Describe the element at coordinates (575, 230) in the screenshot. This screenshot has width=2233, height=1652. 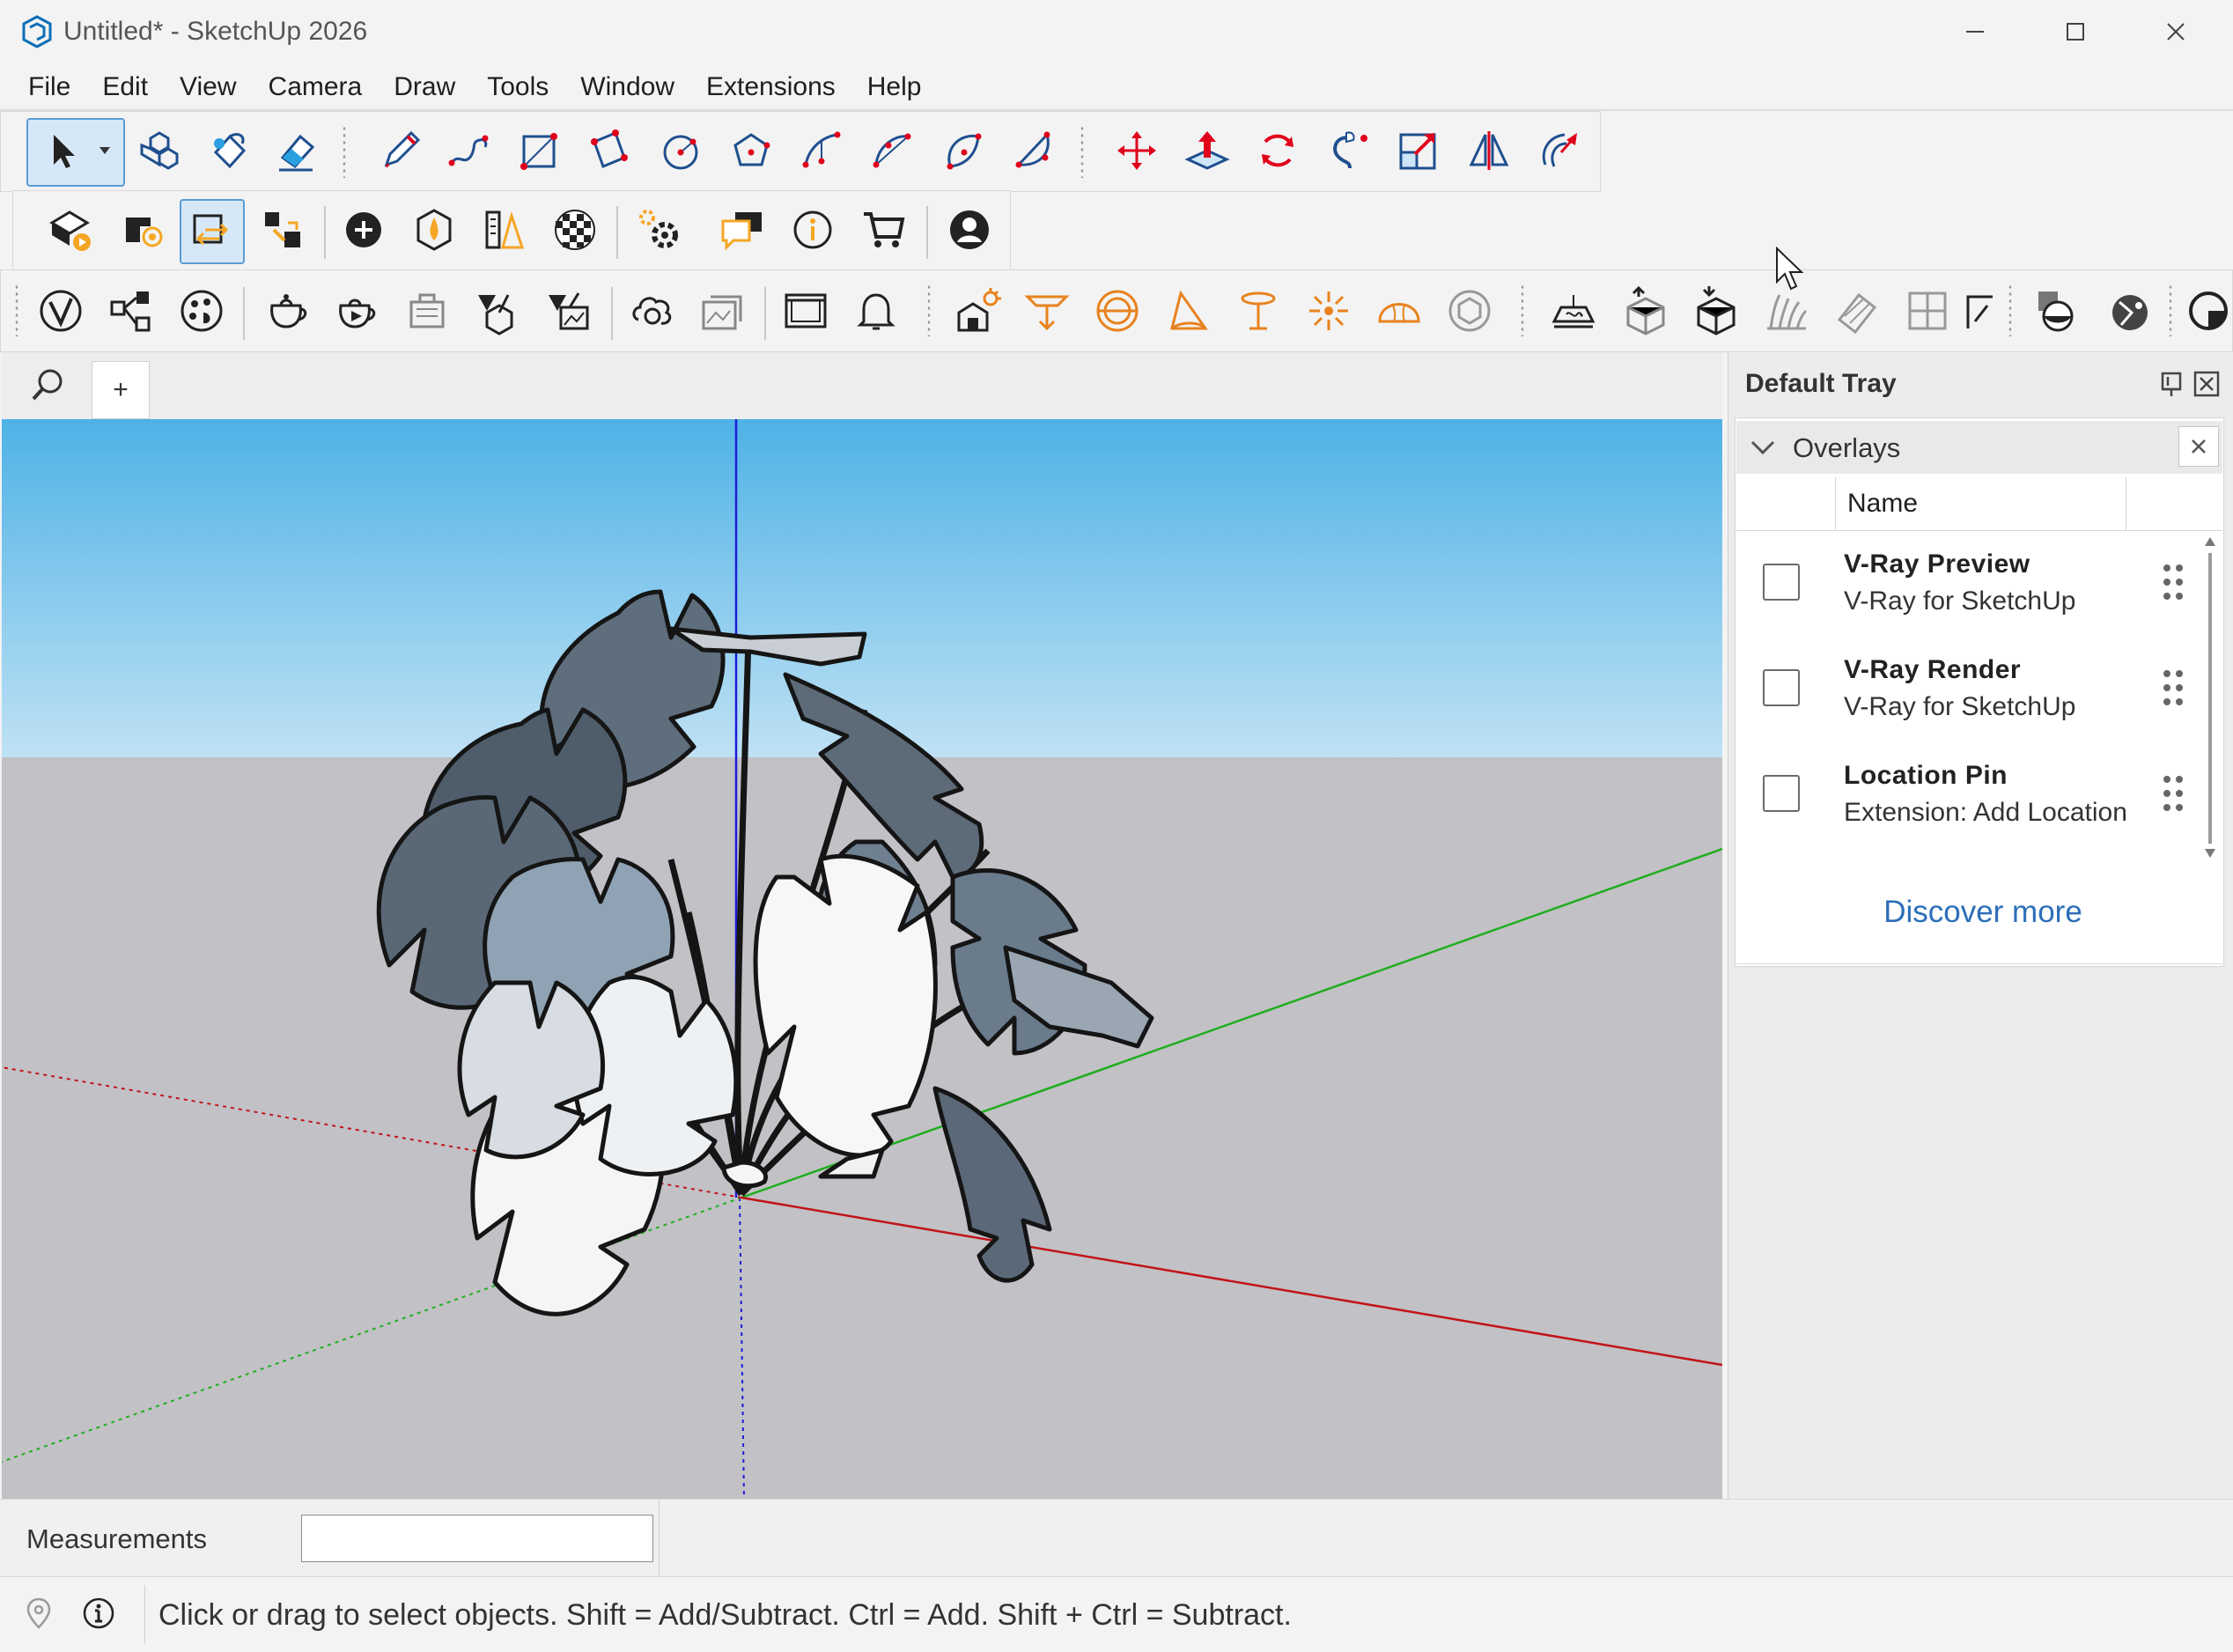
I see `checker-button` at that location.